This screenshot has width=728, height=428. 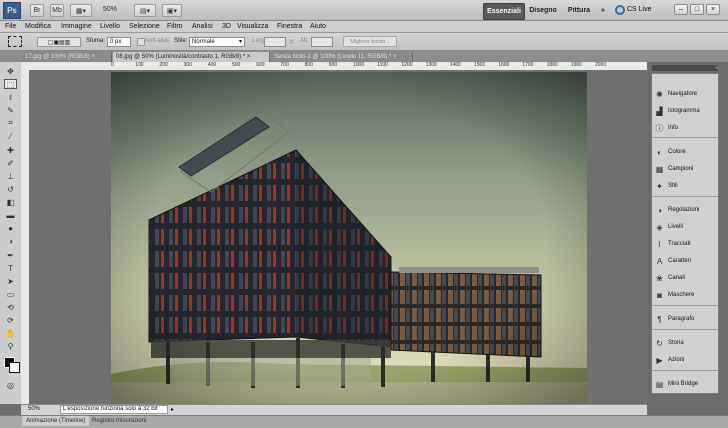 I want to click on pen-tool-icon: ✒, so click(x=10, y=255).